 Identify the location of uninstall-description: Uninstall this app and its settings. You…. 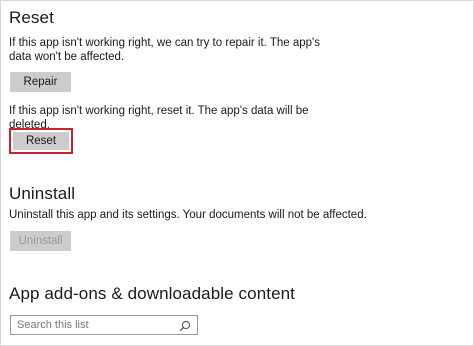
(188, 215).